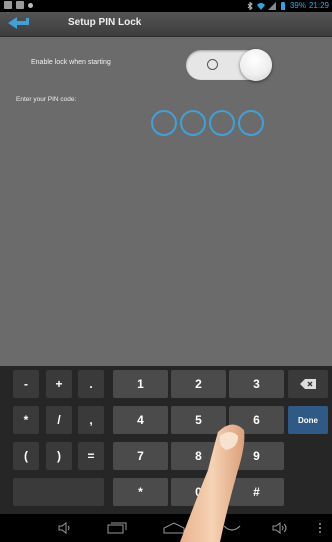 The height and width of the screenshot is (542, 332). What do you see at coordinates (282, 6) in the screenshot?
I see `battery-icon` at bounding box center [282, 6].